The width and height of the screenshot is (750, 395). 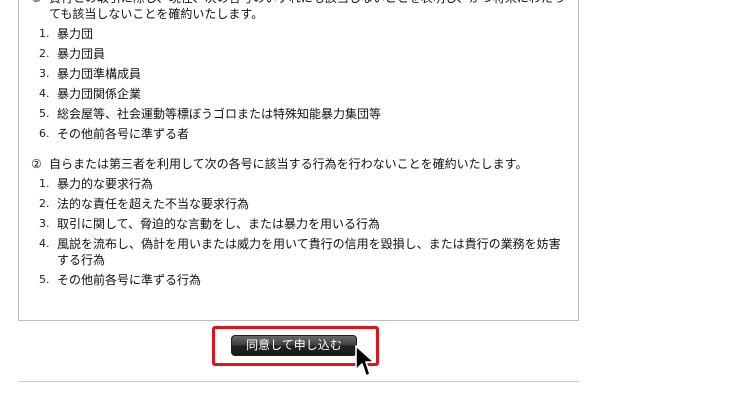 I want to click on item-text: 暴力団準構成員, so click(x=99, y=74).